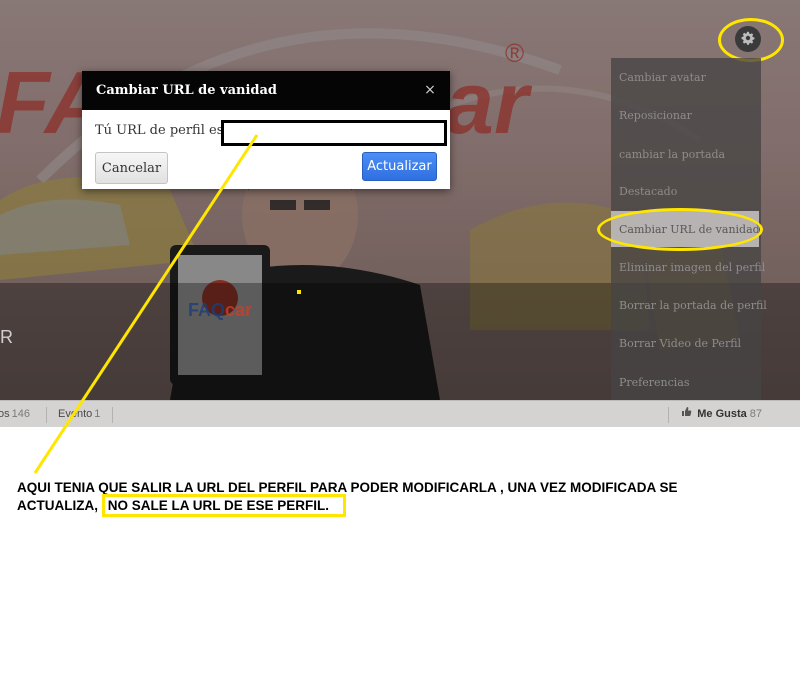  I want to click on annotation-pointer-line, so click(146, 304).